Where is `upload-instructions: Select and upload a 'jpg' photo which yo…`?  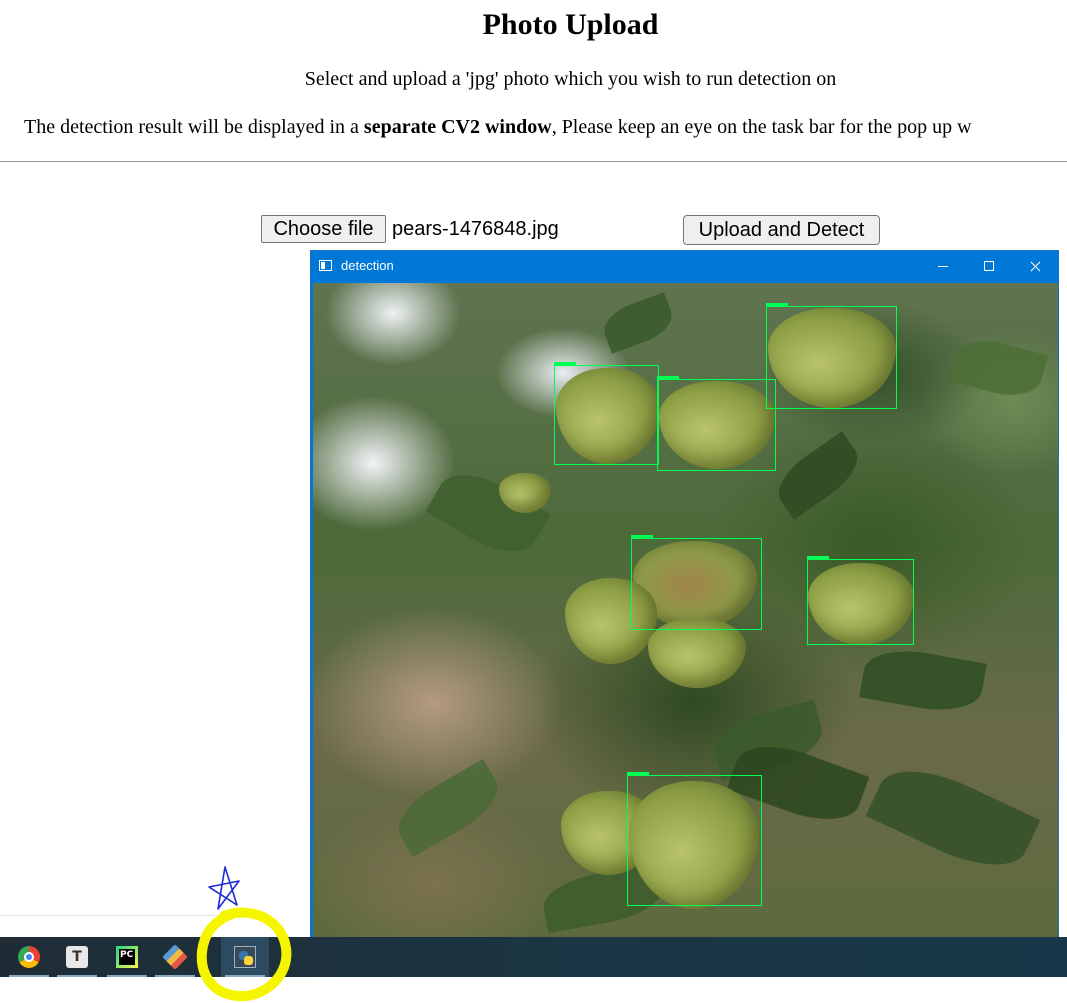
upload-instructions: Select and upload a 'jpg' photo which yo… is located at coordinates (570, 79).